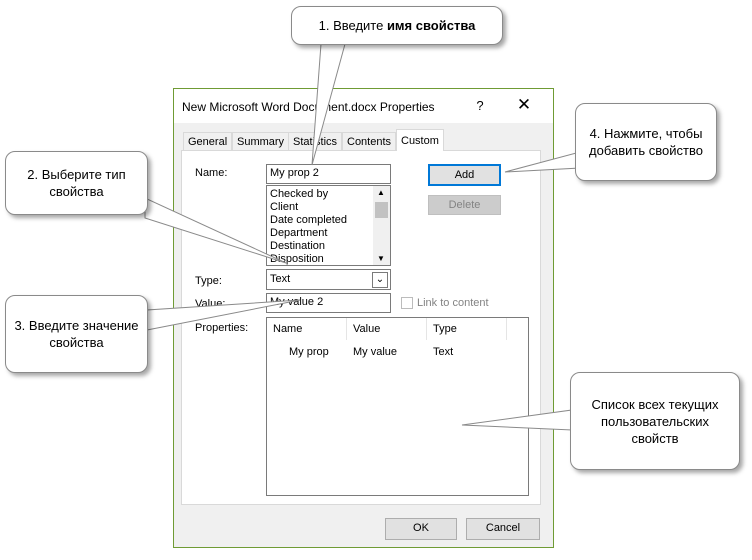 The image size is (752, 560). What do you see at coordinates (431, 25) in the screenshot?
I see `callout-1-bold: имя свойства` at bounding box center [431, 25].